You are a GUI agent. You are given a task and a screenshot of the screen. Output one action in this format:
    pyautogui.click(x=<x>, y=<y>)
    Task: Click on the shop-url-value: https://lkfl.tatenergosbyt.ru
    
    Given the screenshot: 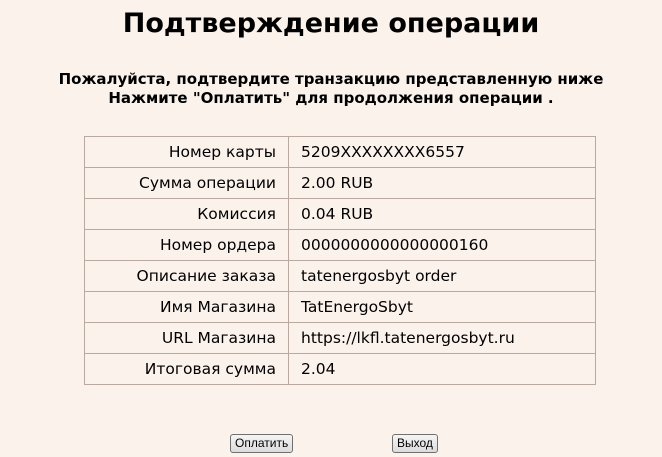 What is the action you would take?
    pyautogui.click(x=442, y=338)
    